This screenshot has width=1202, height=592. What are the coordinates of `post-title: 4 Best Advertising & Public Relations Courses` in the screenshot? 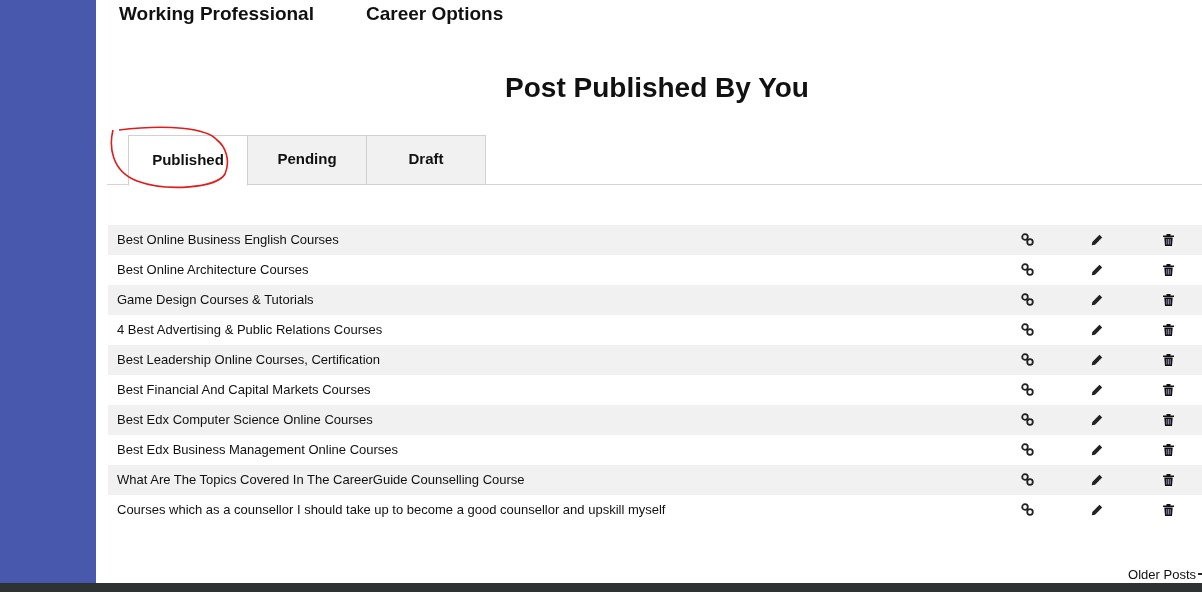 It's located at (550, 329).